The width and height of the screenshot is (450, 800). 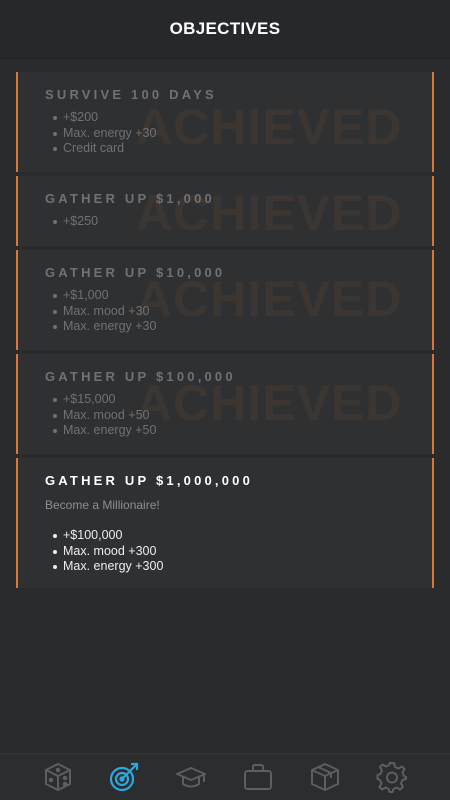 I want to click on cube-icon, so click(x=58, y=777).